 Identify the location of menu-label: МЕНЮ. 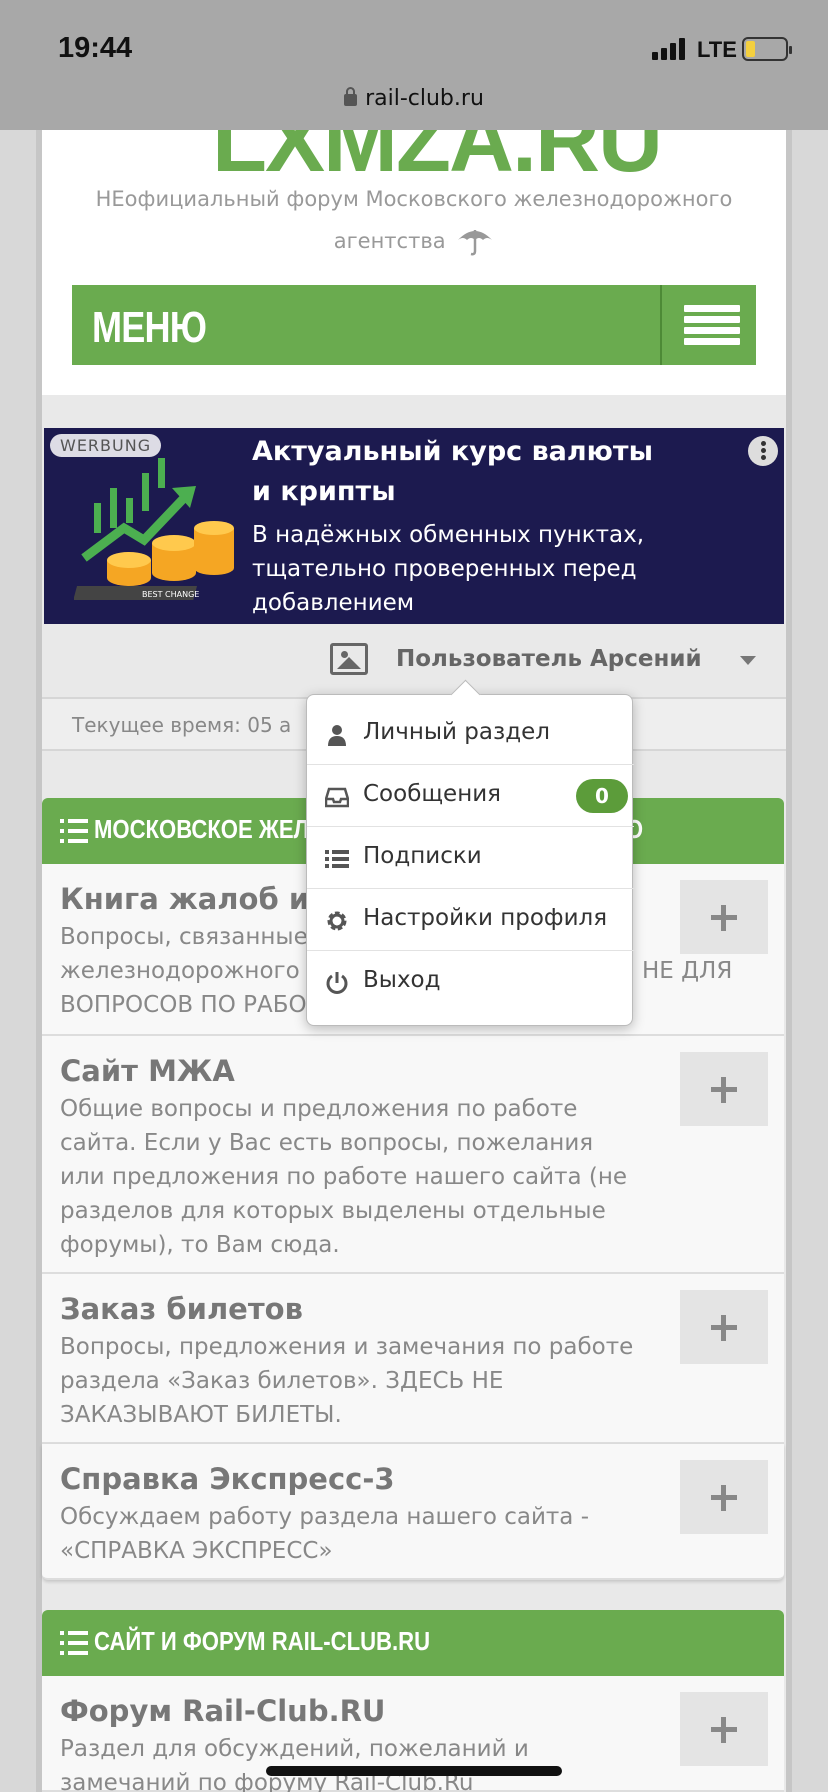
(149, 327).